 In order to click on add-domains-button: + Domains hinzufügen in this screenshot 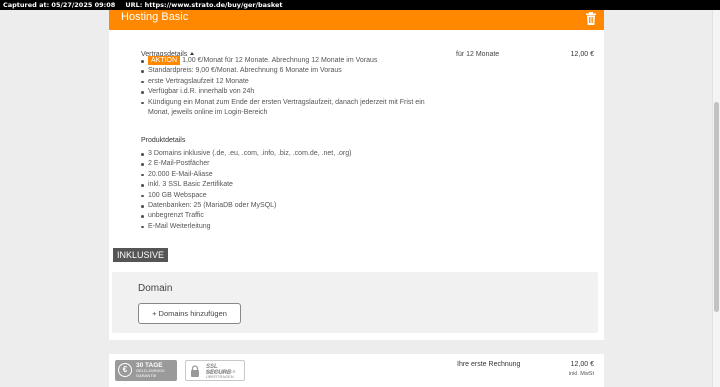, I will do `click(189, 313)`.